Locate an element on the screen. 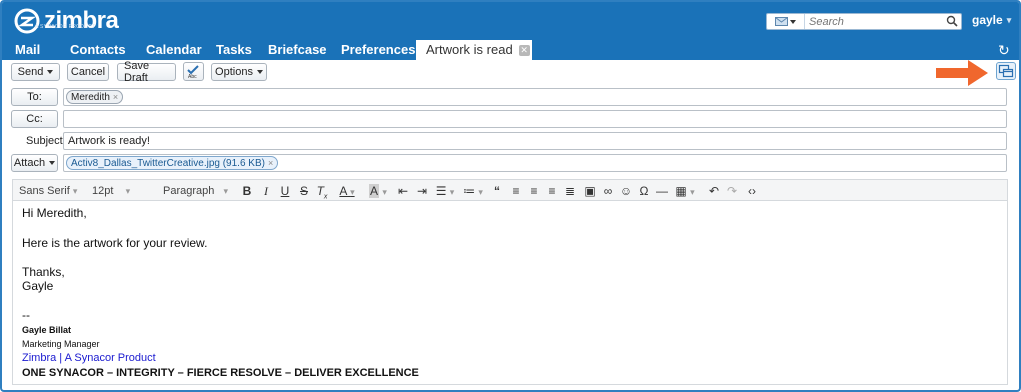  bold-icon: B is located at coordinates (247, 191).